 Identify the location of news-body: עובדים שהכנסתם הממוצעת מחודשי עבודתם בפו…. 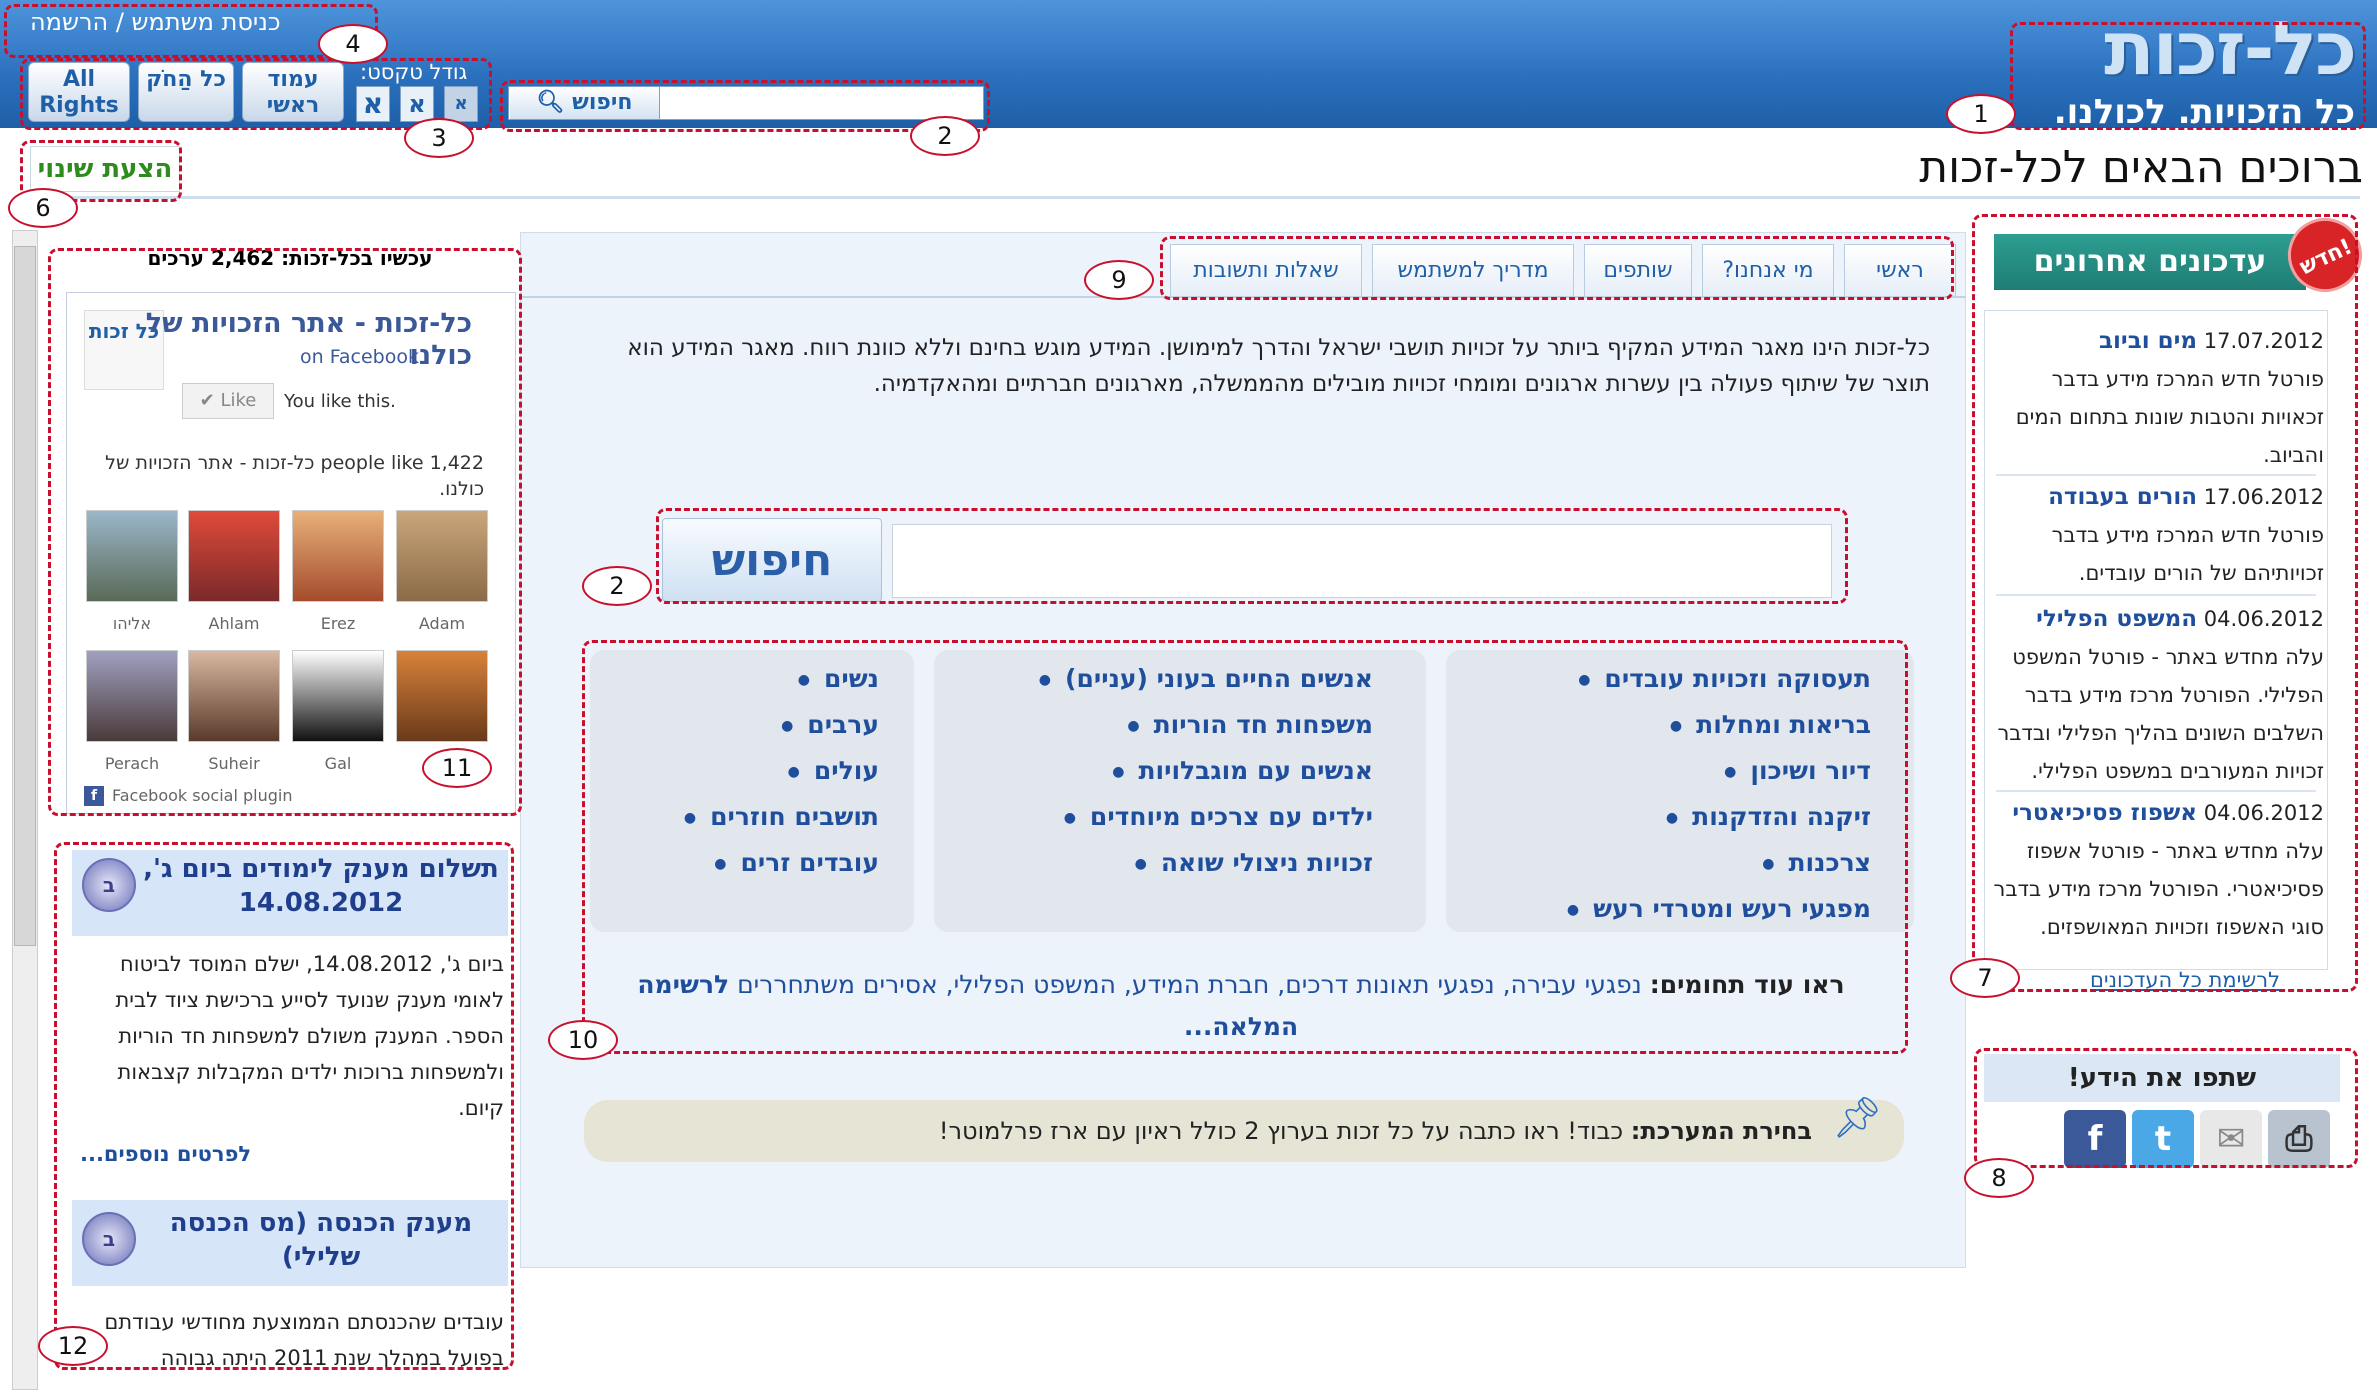
(304, 1340).